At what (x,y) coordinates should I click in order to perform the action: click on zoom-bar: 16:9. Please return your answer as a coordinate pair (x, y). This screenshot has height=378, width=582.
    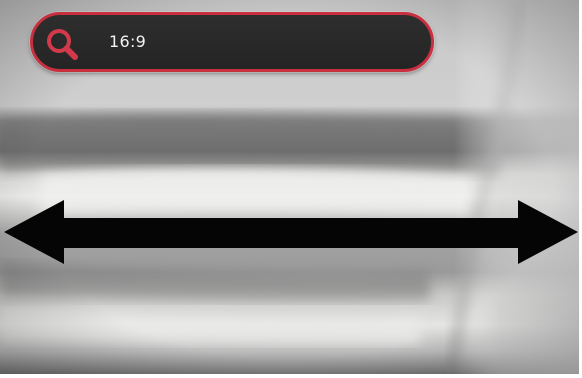
    Looking at the image, I should click on (232, 42).